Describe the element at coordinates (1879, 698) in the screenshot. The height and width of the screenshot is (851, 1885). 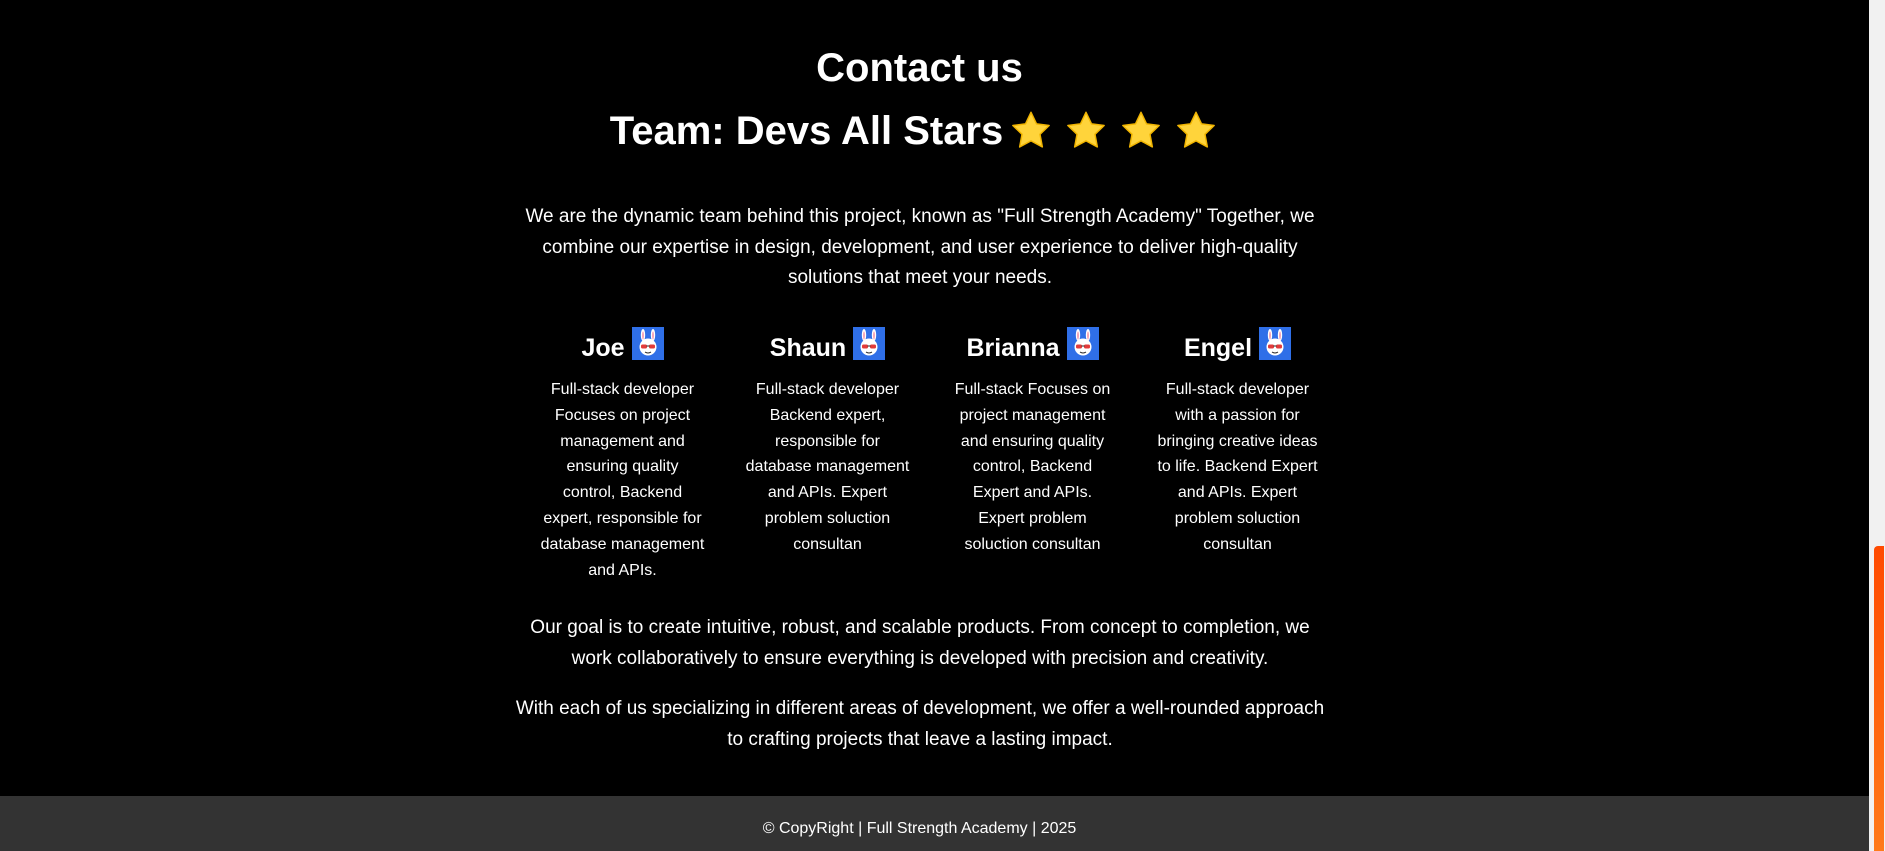
I see `scrollbar-thumb` at that location.